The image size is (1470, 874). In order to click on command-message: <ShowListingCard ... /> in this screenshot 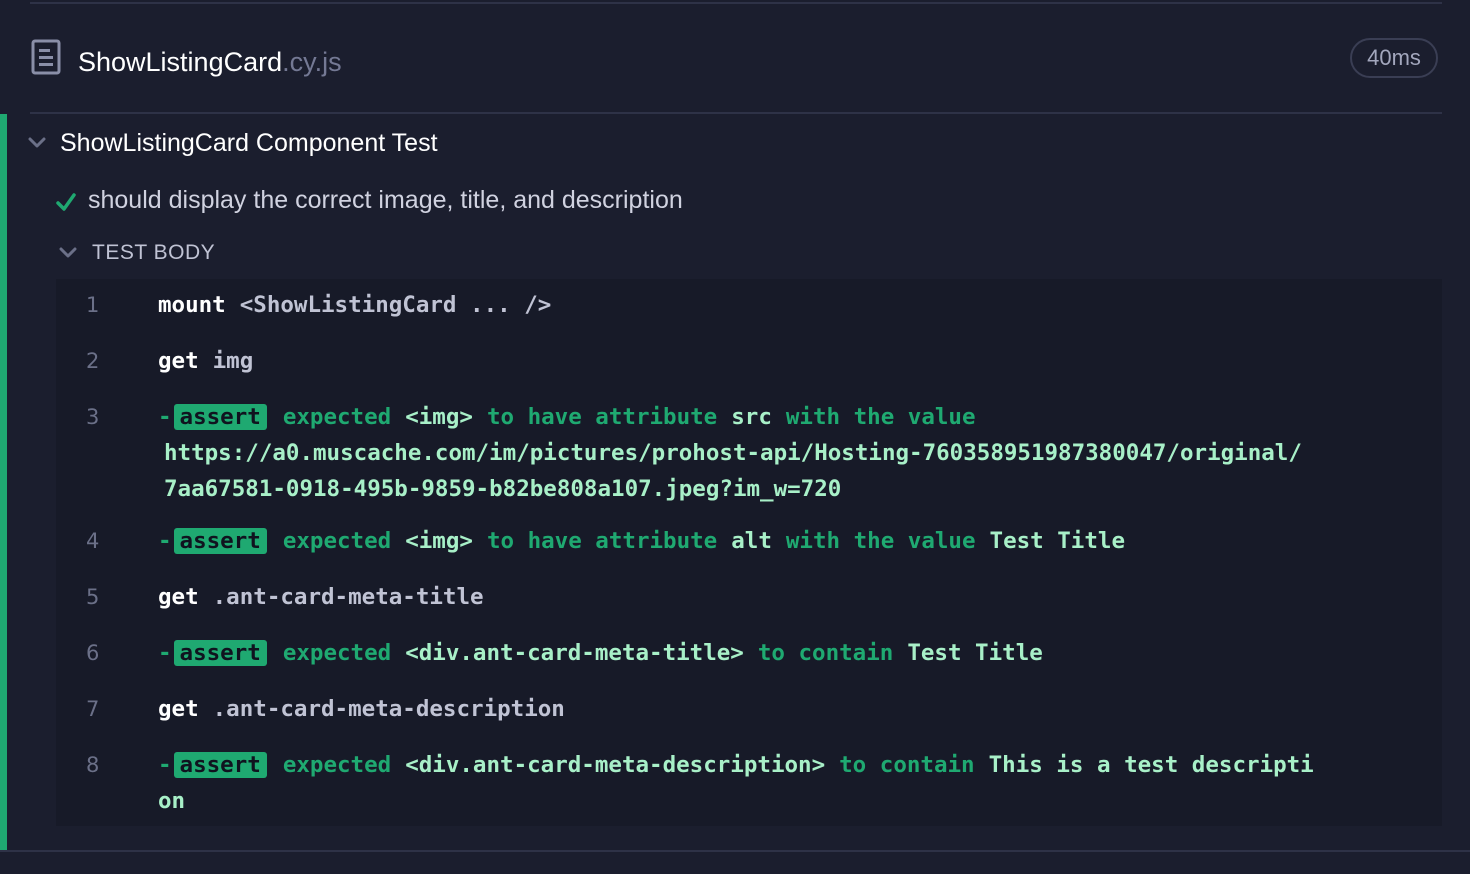, I will do `click(395, 305)`.